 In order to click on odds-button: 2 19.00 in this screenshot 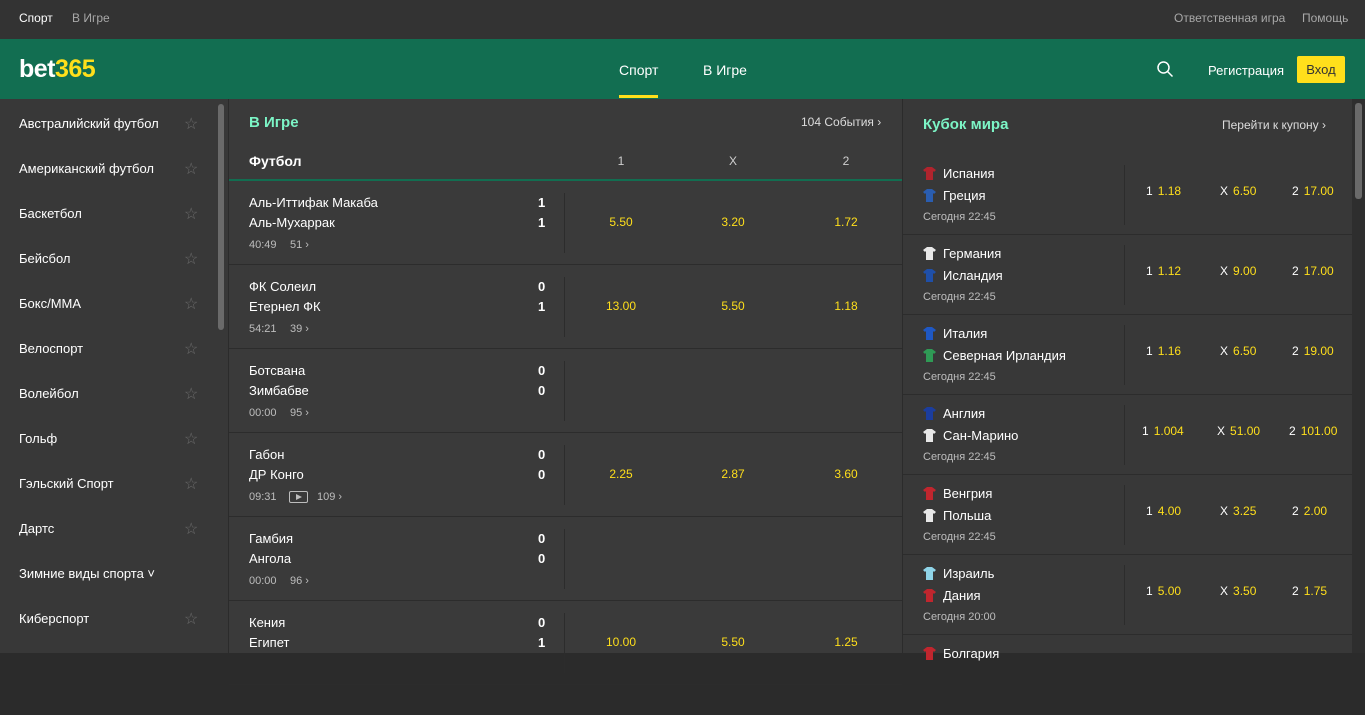, I will do `click(1313, 351)`.